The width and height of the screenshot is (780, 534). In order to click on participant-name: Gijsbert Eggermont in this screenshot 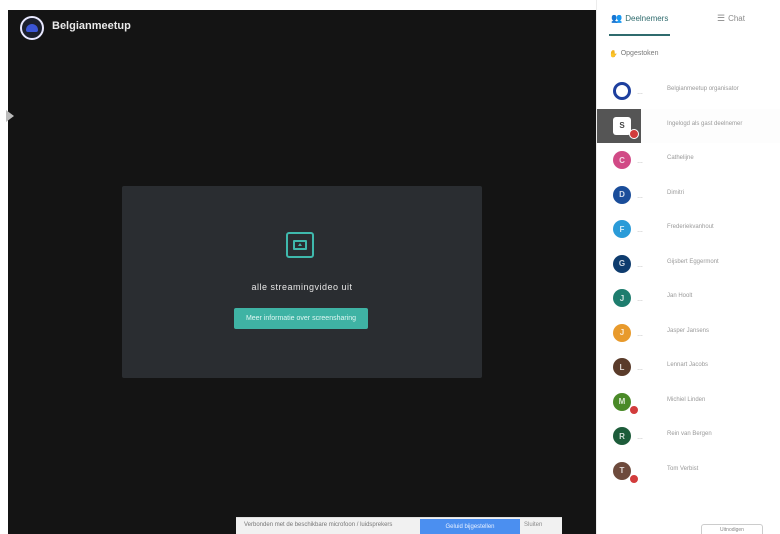, I will do `click(693, 261)`.